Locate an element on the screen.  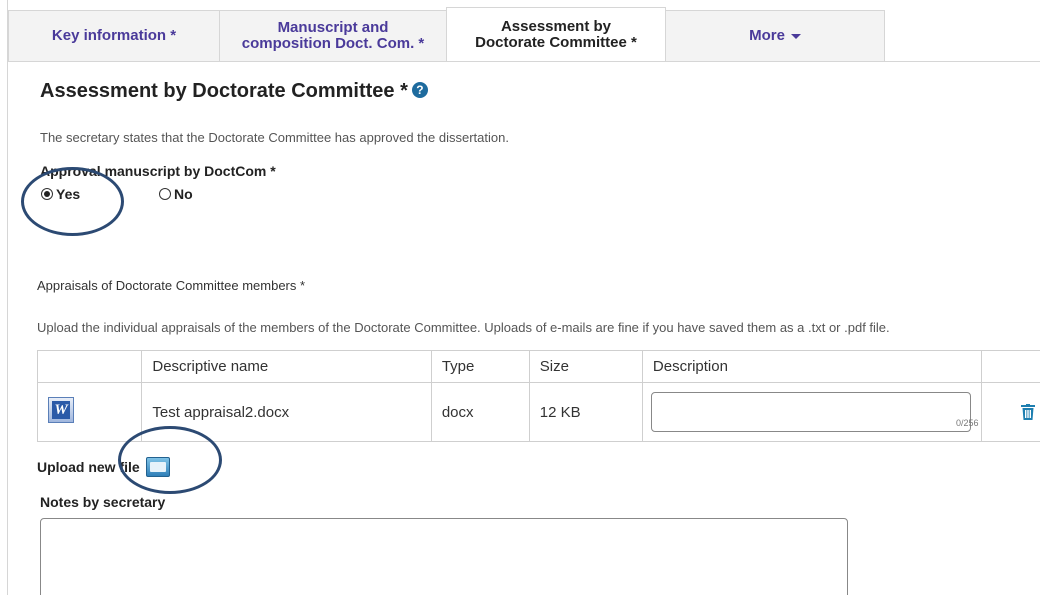
column-header-actions is located at coordinates (1010, 366).